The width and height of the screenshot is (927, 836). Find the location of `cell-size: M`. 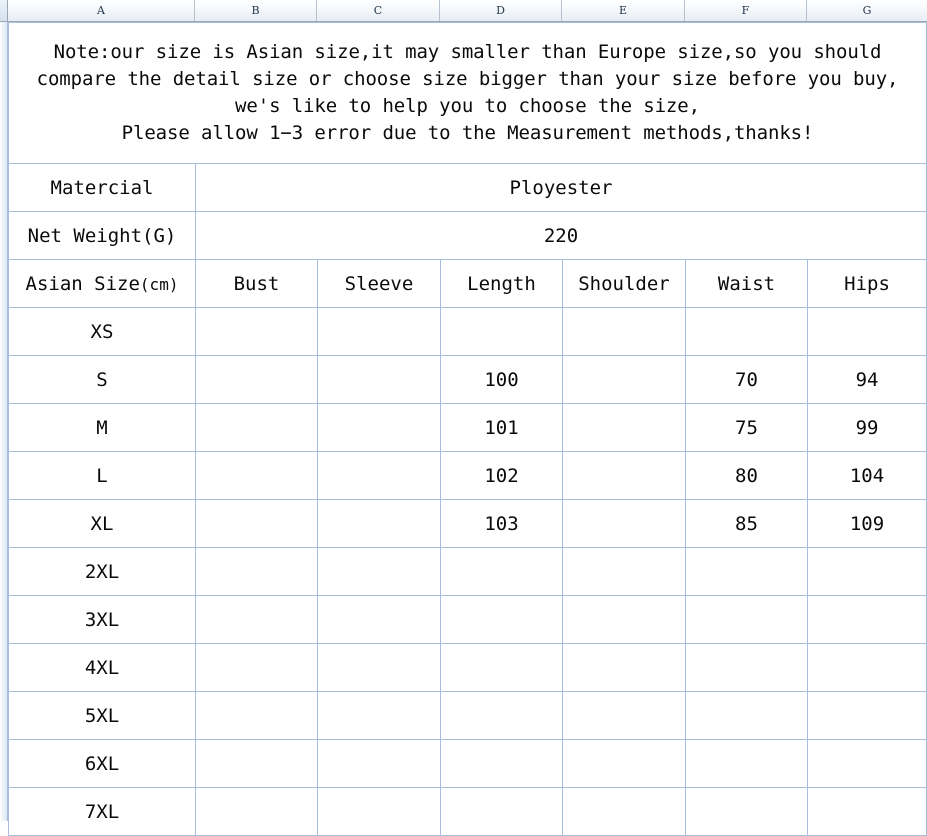

cell-size: M is located at coordinates (102, 427).